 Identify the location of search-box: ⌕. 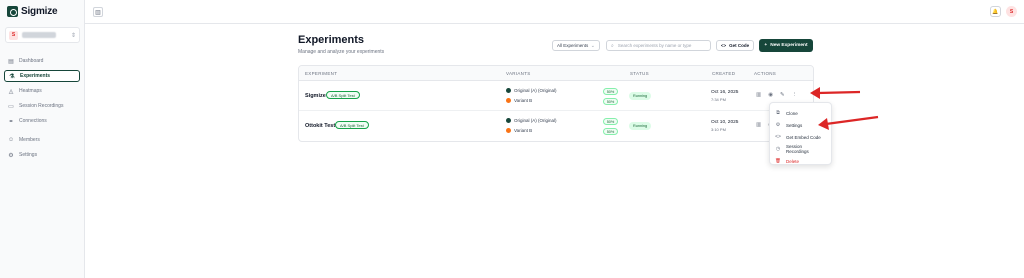
(658, 45).